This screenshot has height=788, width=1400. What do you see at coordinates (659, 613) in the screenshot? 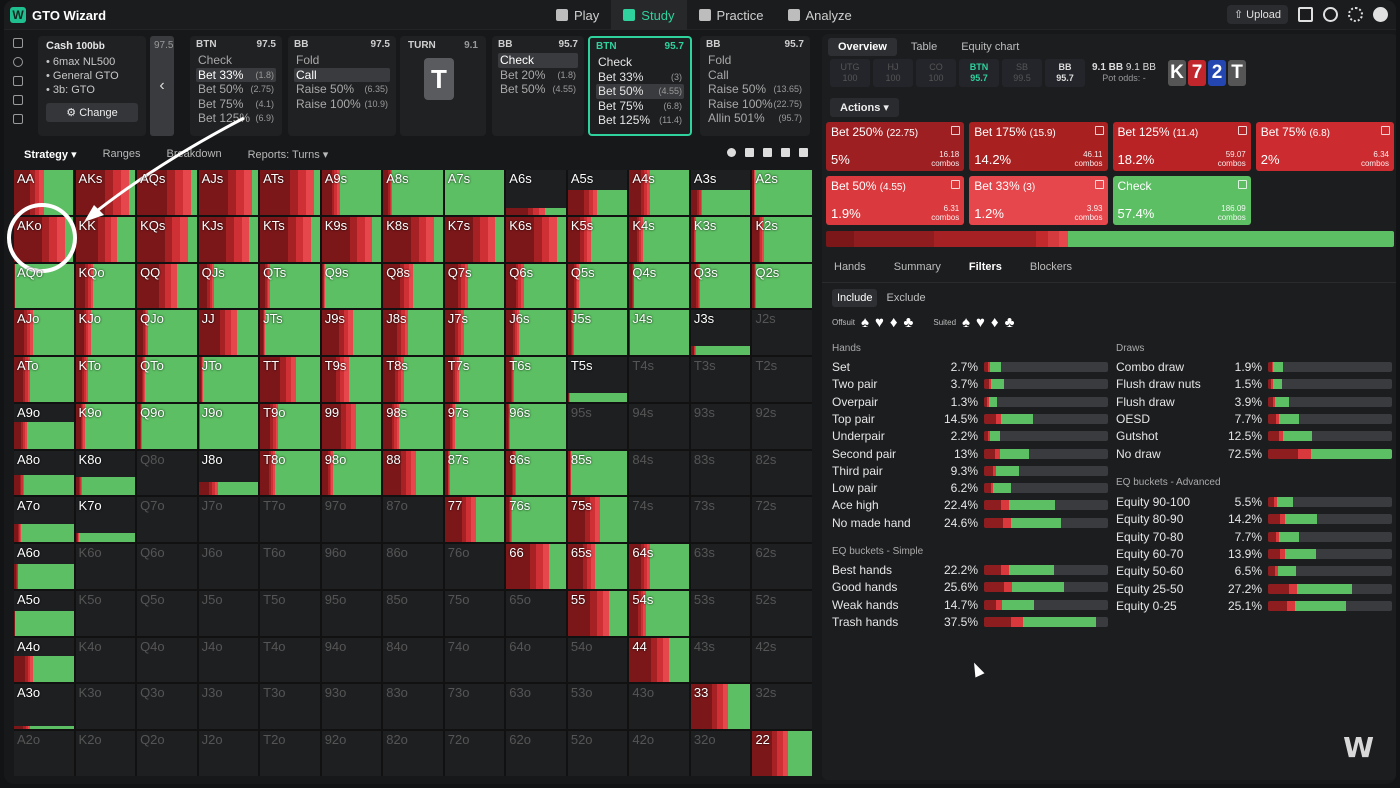
I see `hand-cell: 54s` at bounding box center [659, 613].